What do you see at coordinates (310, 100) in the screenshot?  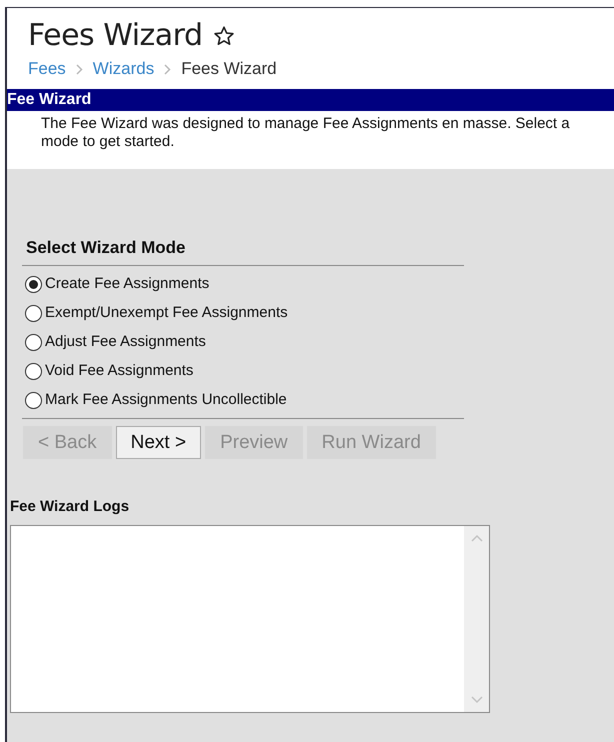 I see `panel-title-bar: Fee Wizard` at bounding box center [310, 100].